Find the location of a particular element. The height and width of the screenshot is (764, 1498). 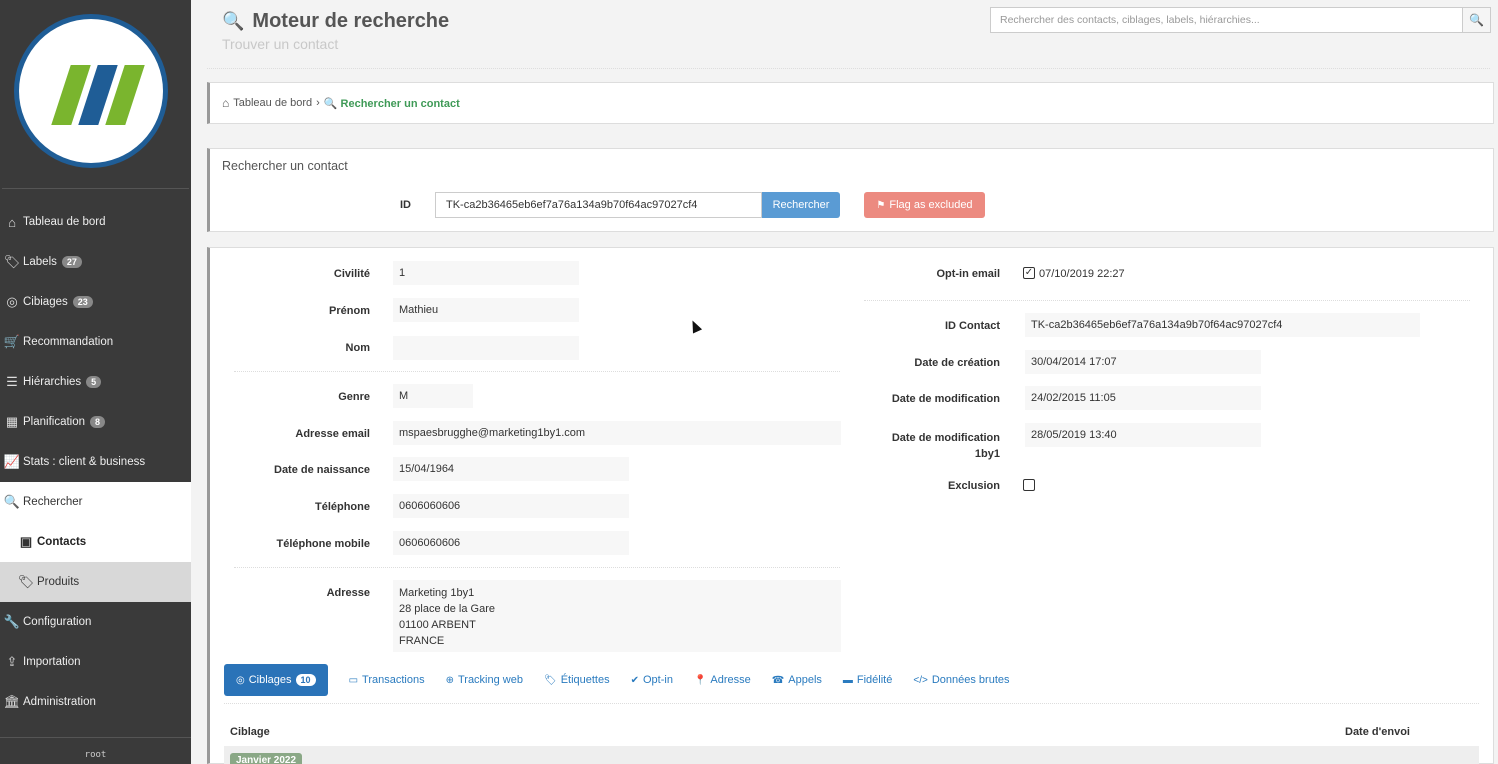

tab-label: Tracking web is located at coordinates (490, 680).